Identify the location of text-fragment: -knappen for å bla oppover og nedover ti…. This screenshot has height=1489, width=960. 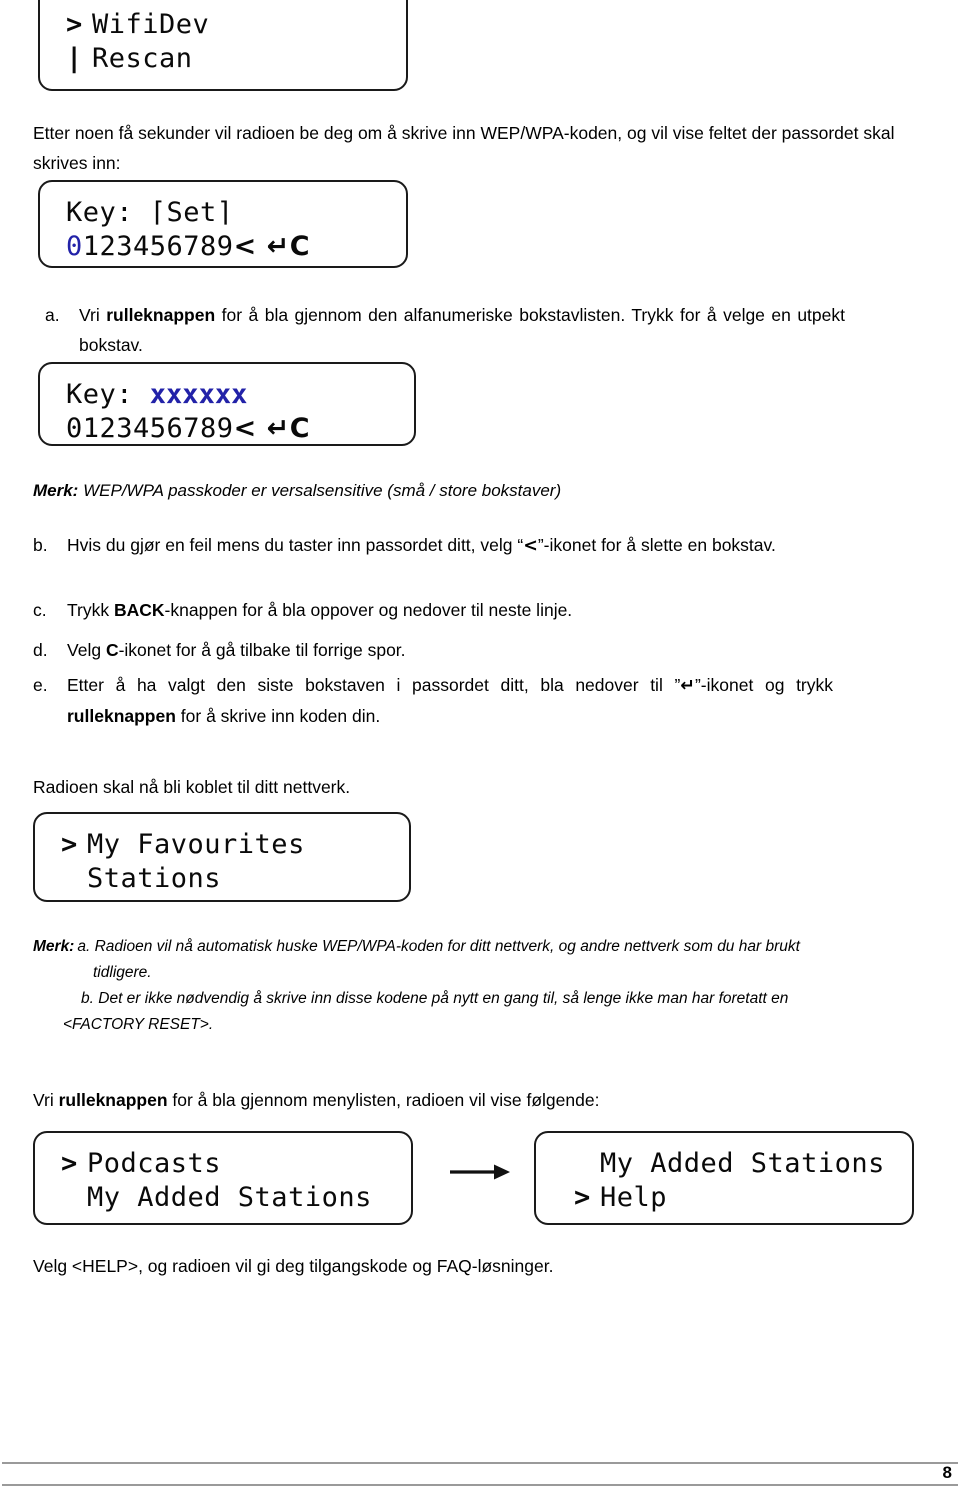
(368, 610).